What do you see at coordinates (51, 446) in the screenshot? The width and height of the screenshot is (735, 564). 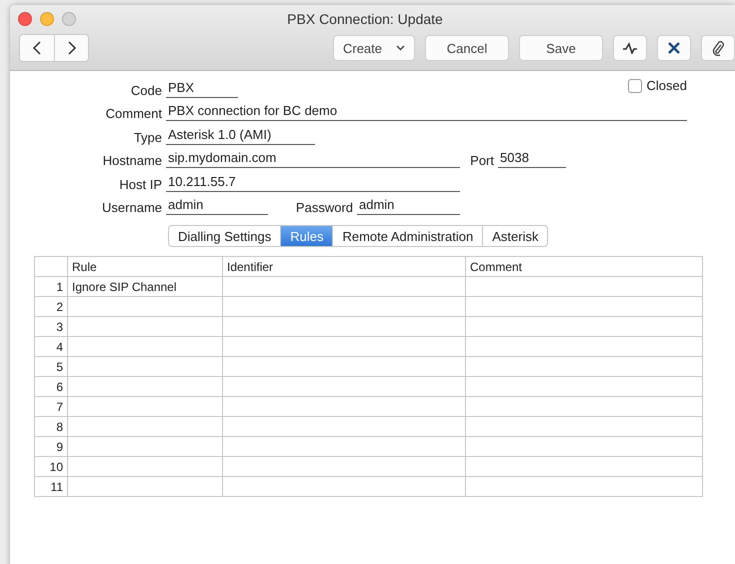 I see `row-number: 9` at bounding box center [51, 446].